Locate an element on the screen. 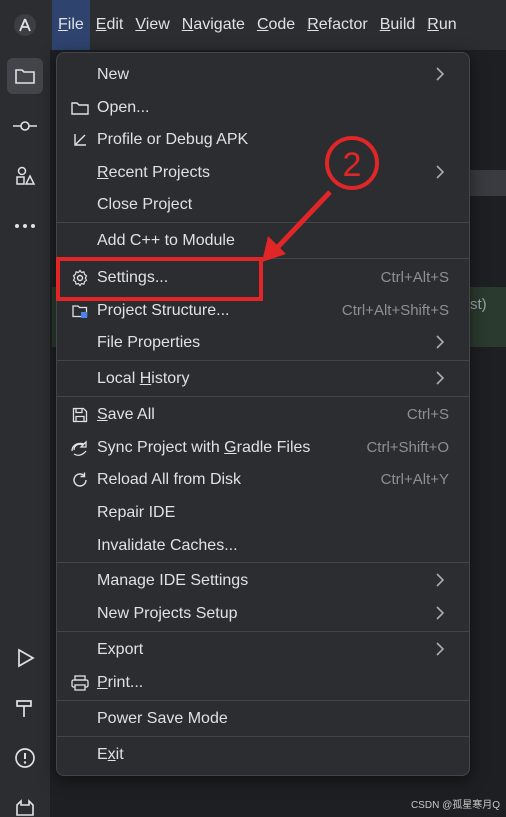  menu-run: Run is located at coordinates (441, 25).